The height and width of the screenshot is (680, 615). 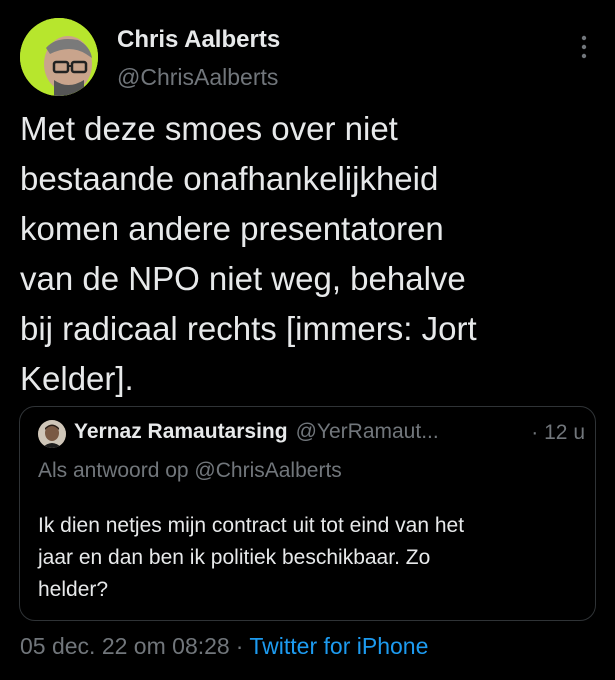 What do you see at coordinates (181, 431) in the screenshot?
I see `quoted-author-name: Yernaz Ramautarsing` at bounding box center [181, 431].